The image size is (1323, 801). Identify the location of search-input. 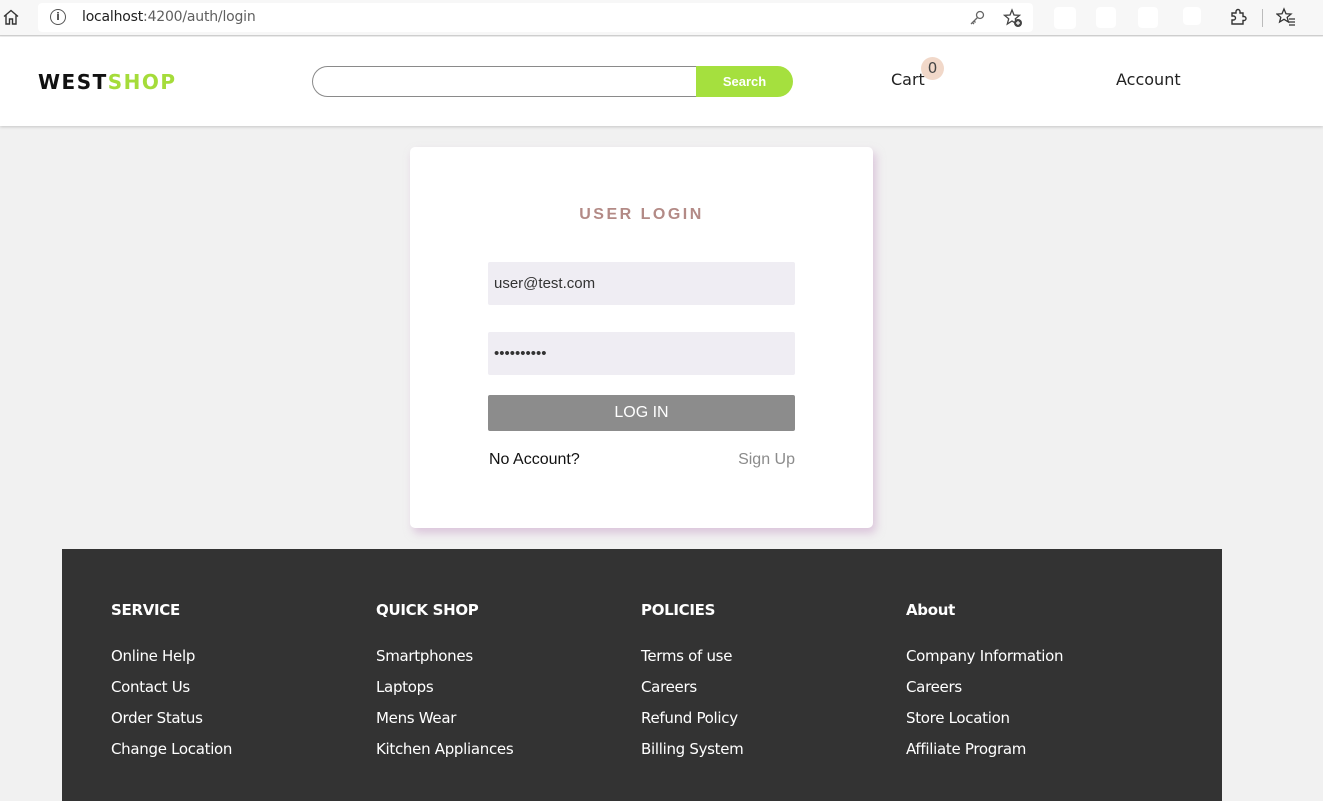
(504, 81).